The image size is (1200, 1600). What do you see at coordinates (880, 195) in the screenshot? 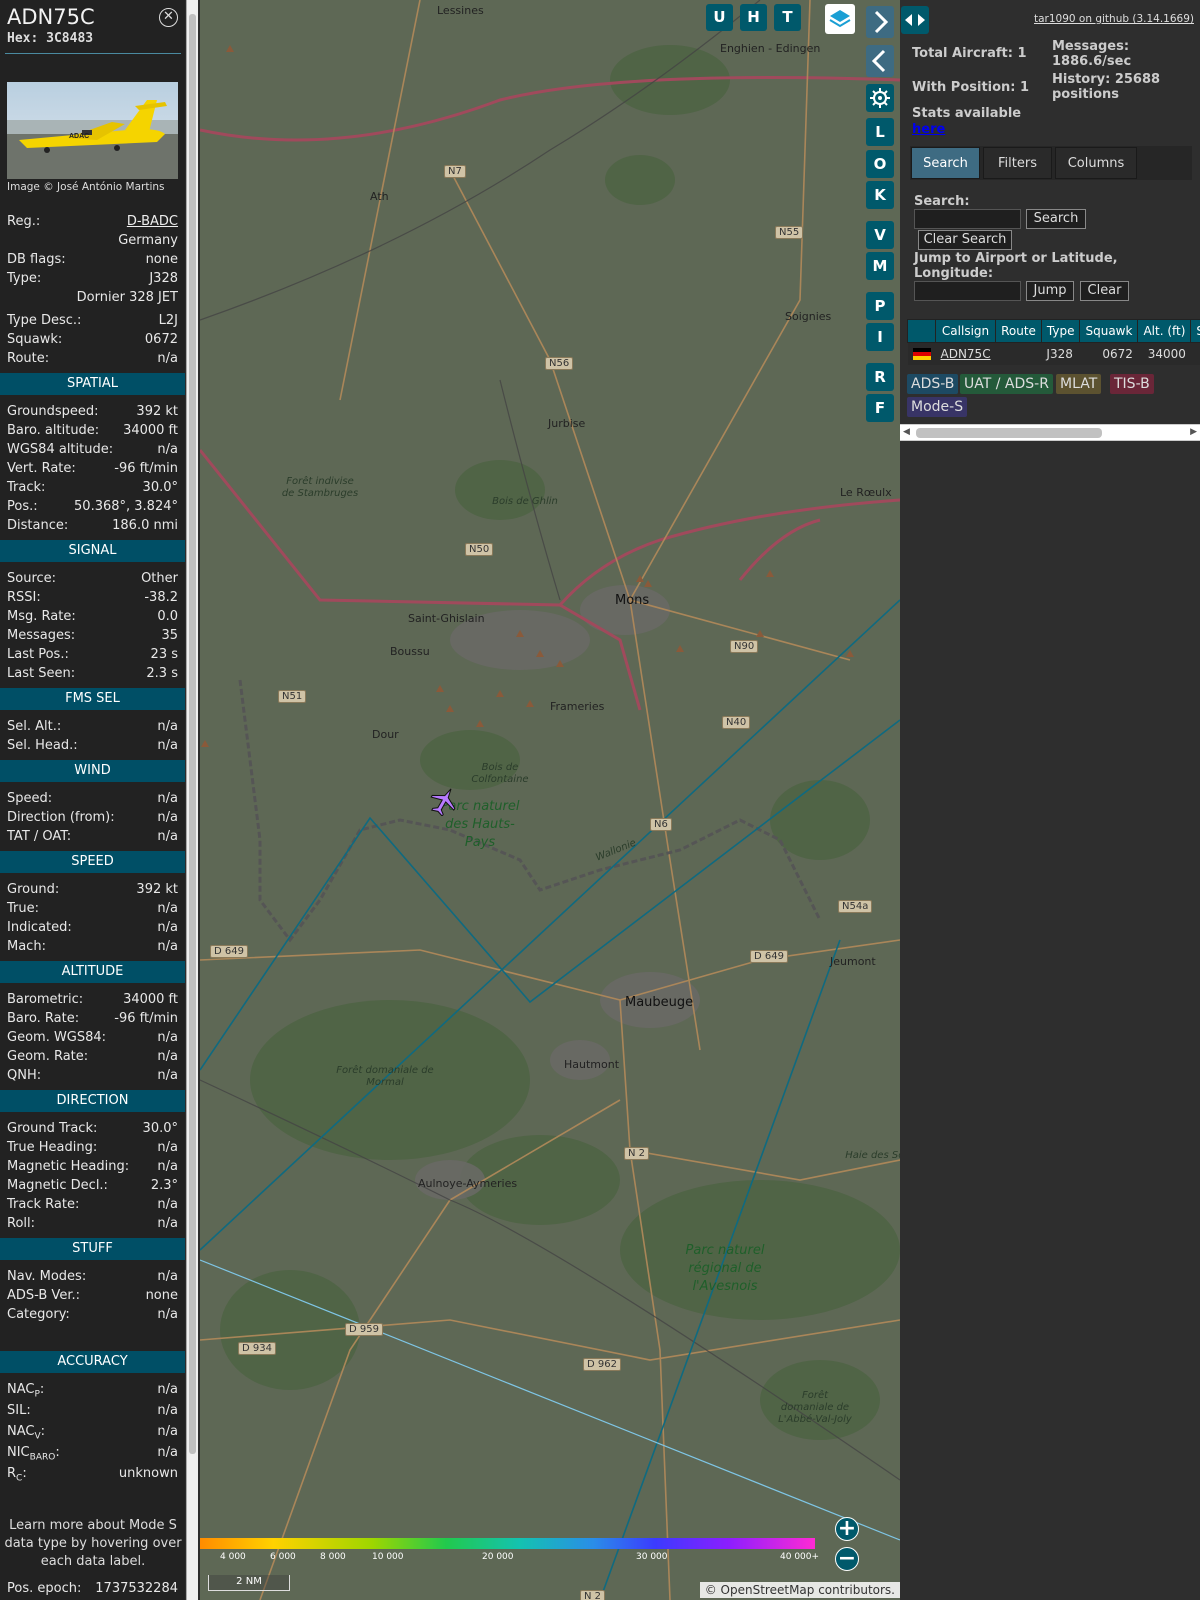
I see `map-button-k: K` at bounding box center [880, 195].